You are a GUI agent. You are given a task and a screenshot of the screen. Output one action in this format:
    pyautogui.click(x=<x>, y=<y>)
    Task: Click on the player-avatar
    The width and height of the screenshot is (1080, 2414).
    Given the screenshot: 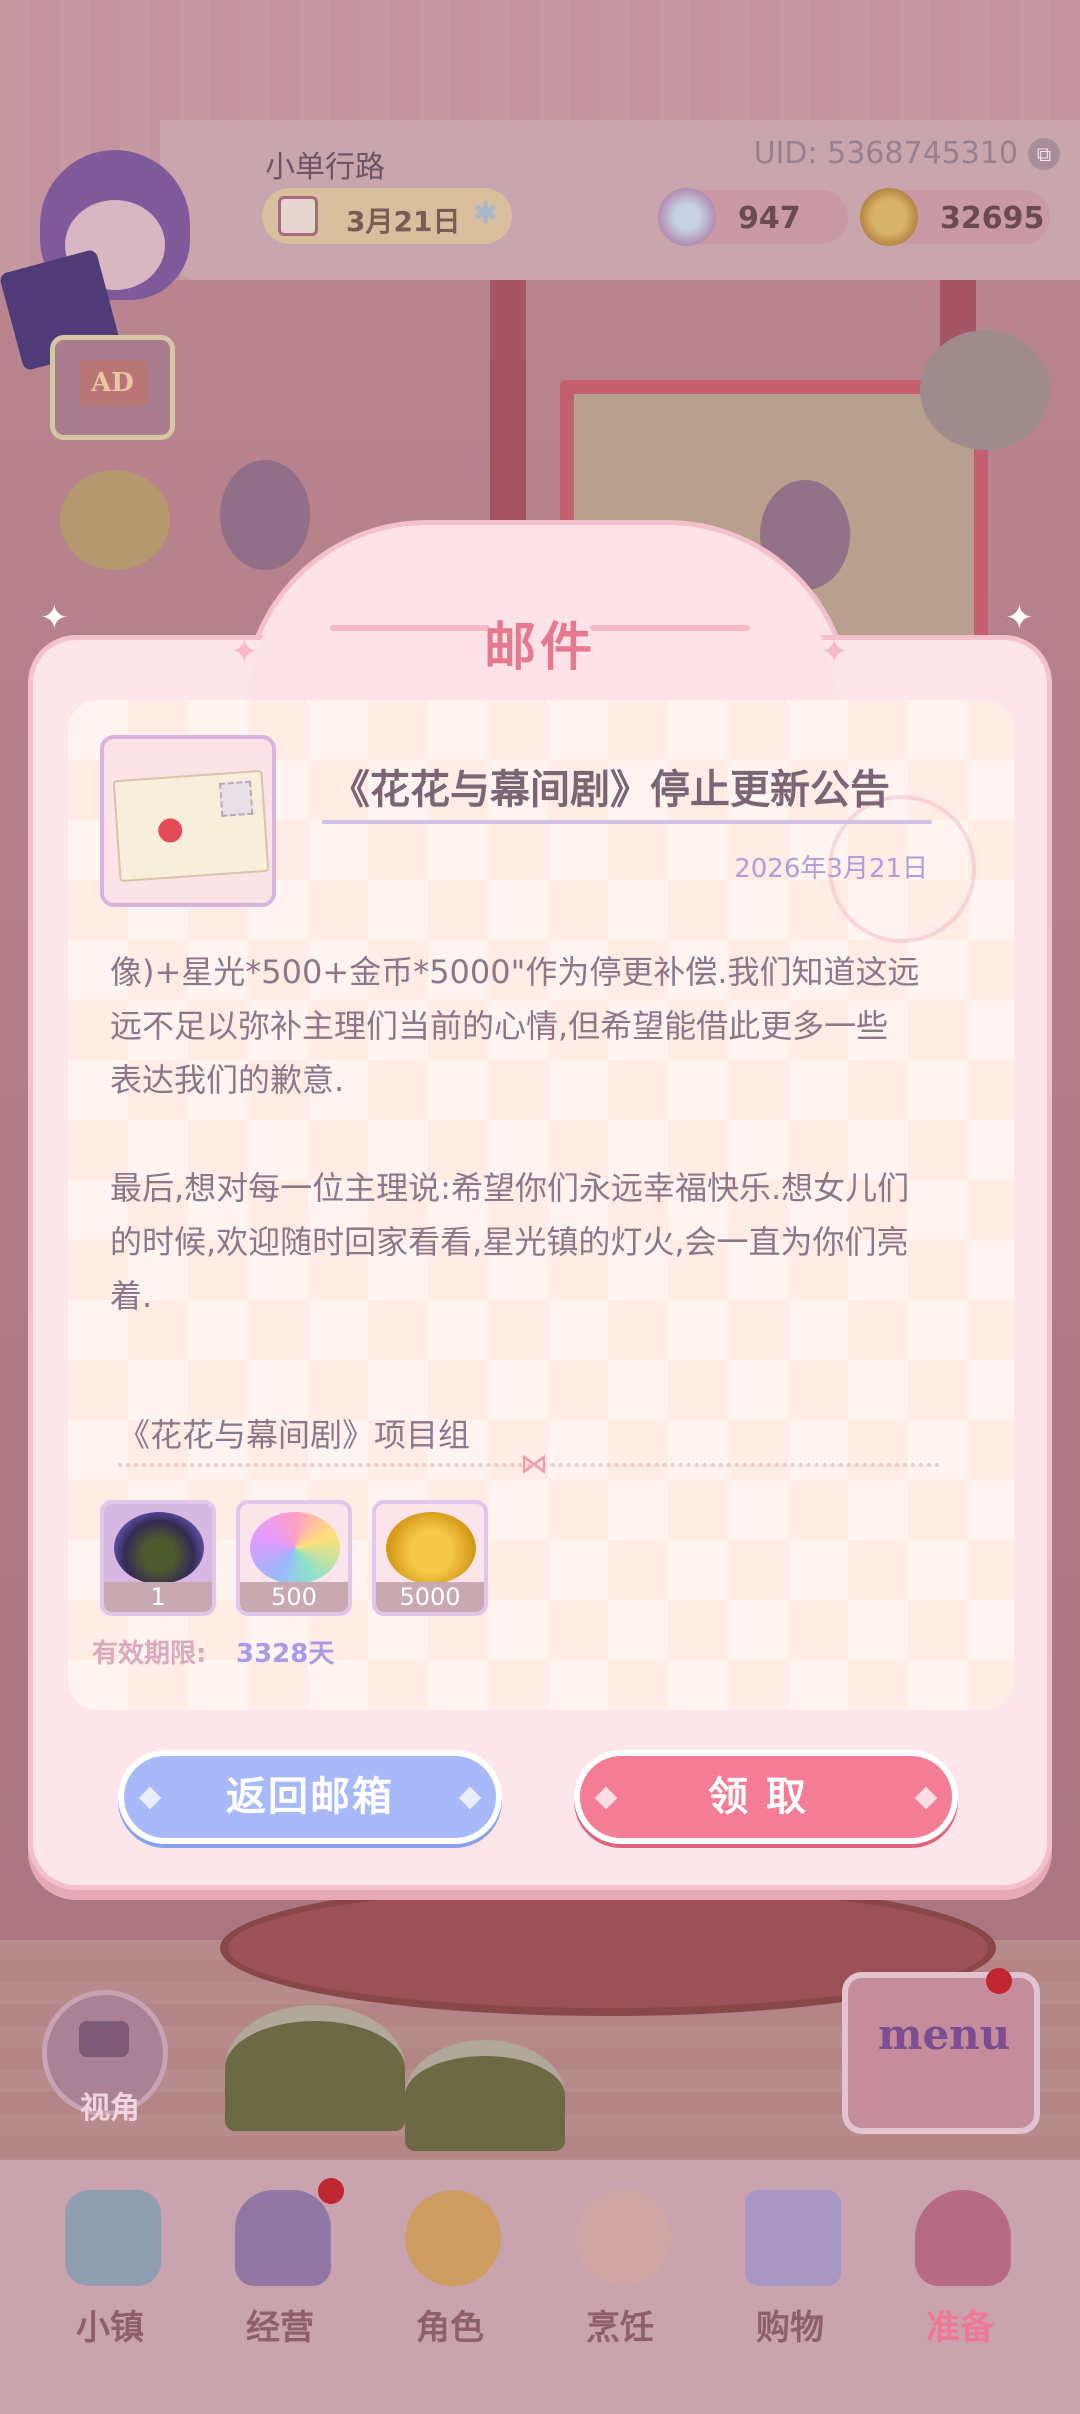 What is the action you would take?
    pyautogui.click(x=115, y=251)
    